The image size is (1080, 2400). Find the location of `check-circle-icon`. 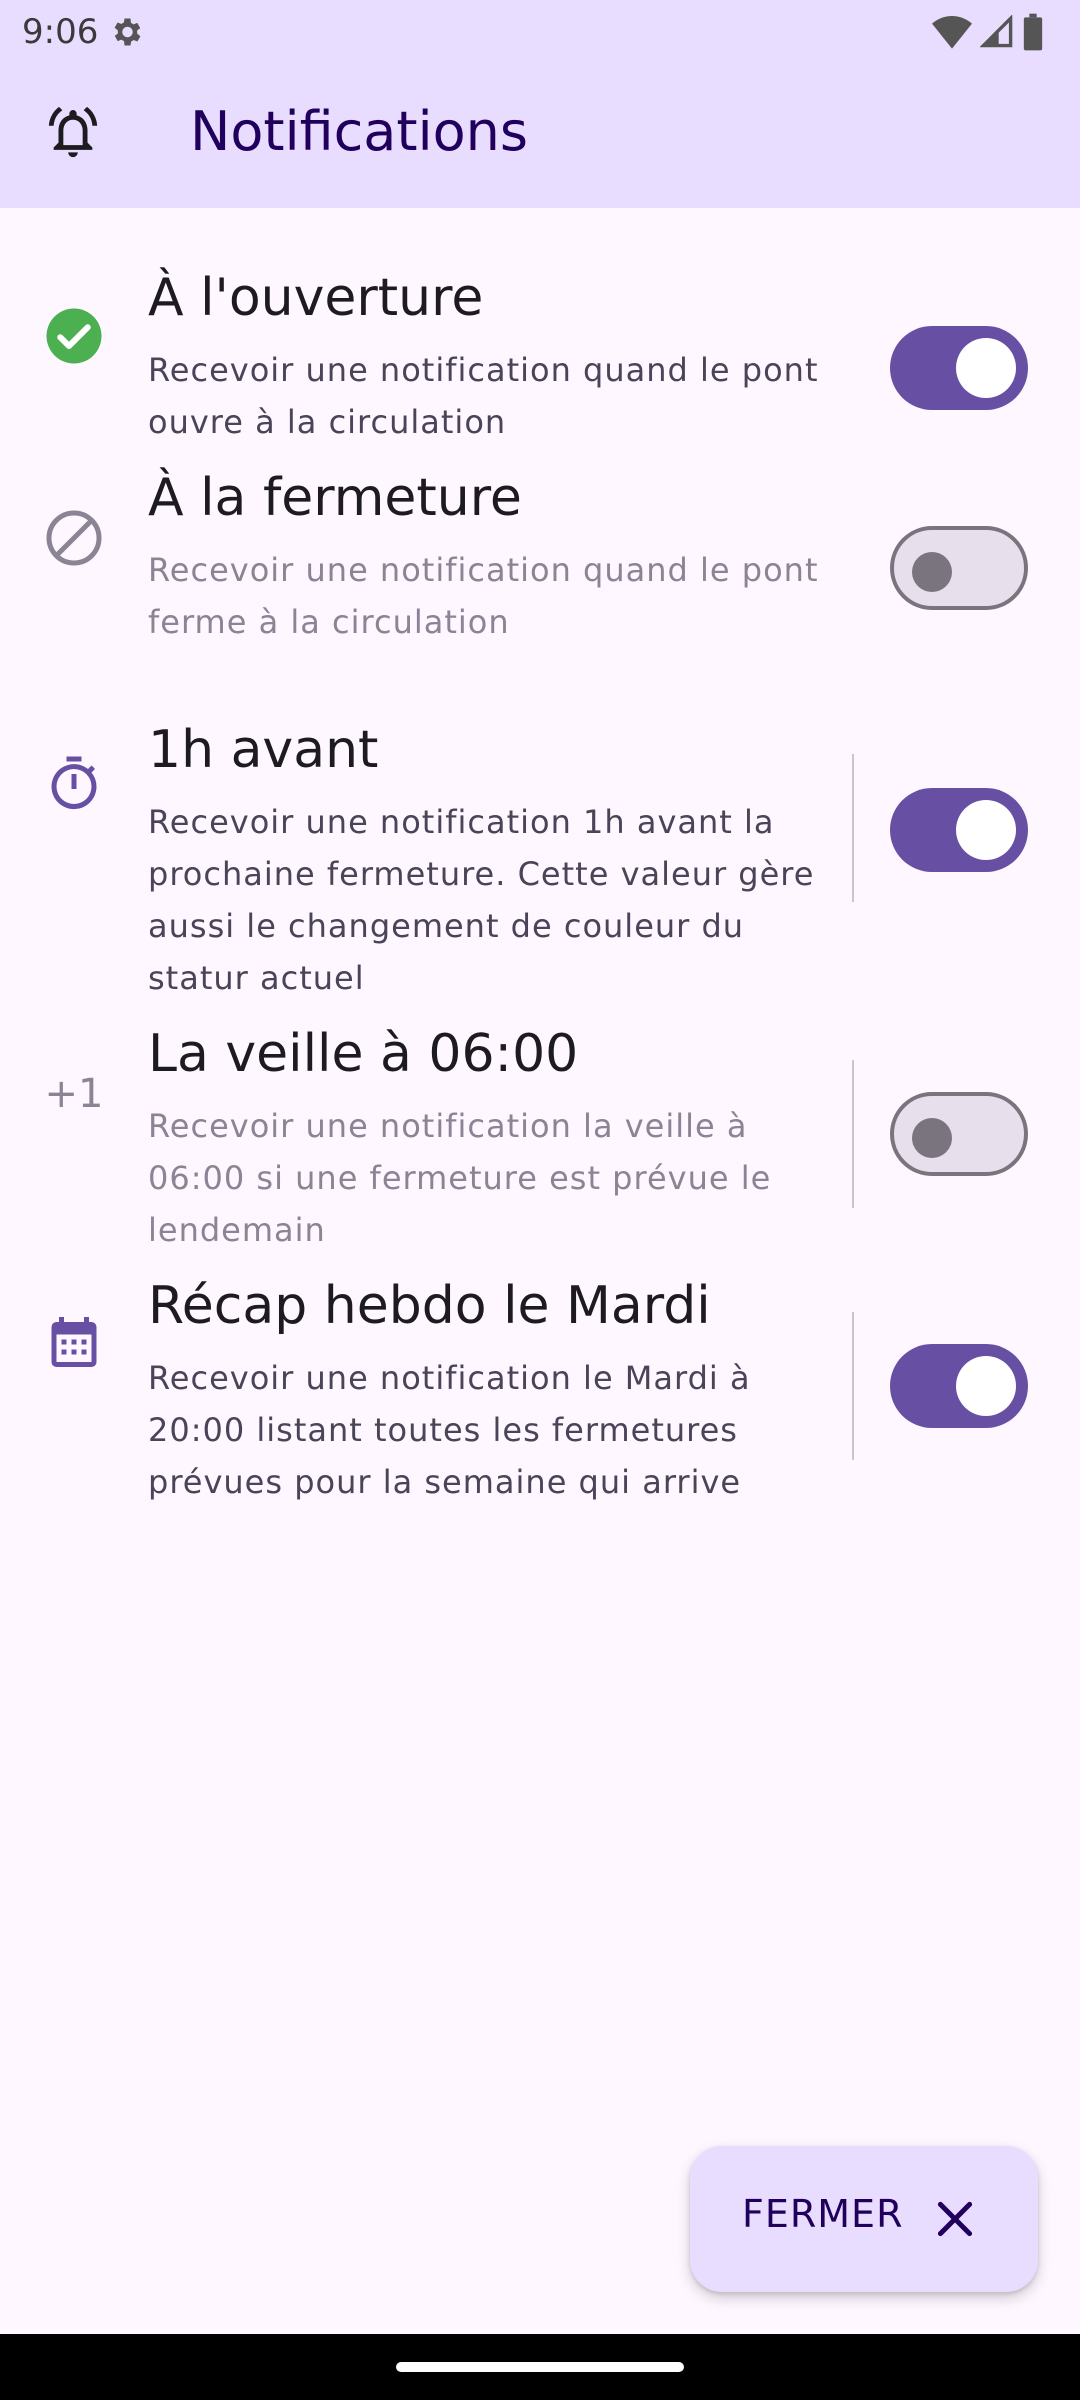

check-circle-icon is located at coordinates (74, 336).